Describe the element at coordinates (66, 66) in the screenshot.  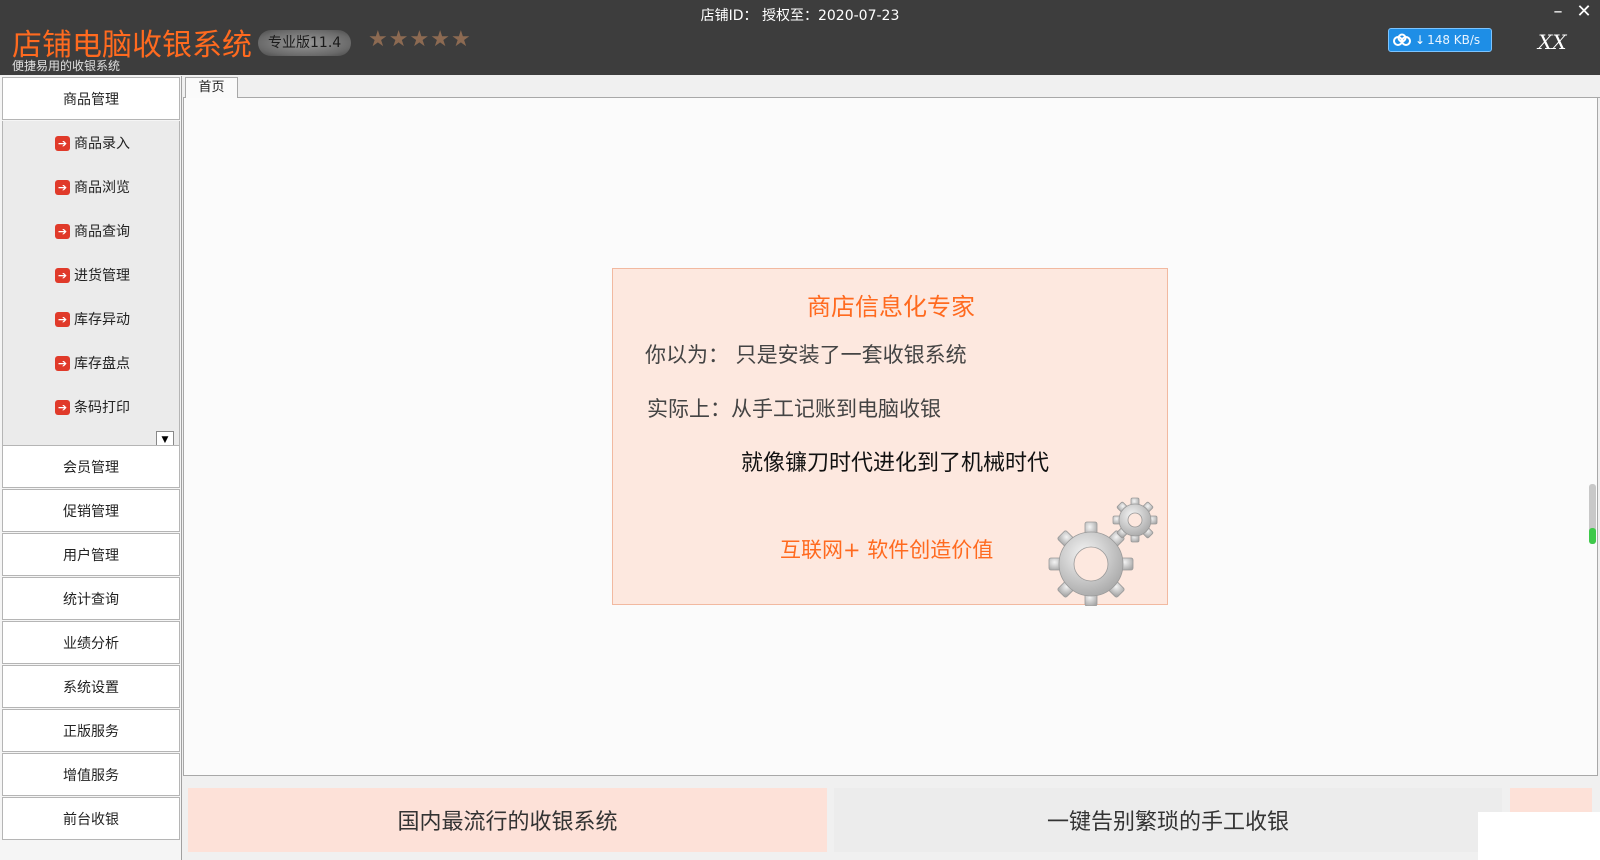
I see `app-subtitle: 便捷易用的收银系统` at that location.